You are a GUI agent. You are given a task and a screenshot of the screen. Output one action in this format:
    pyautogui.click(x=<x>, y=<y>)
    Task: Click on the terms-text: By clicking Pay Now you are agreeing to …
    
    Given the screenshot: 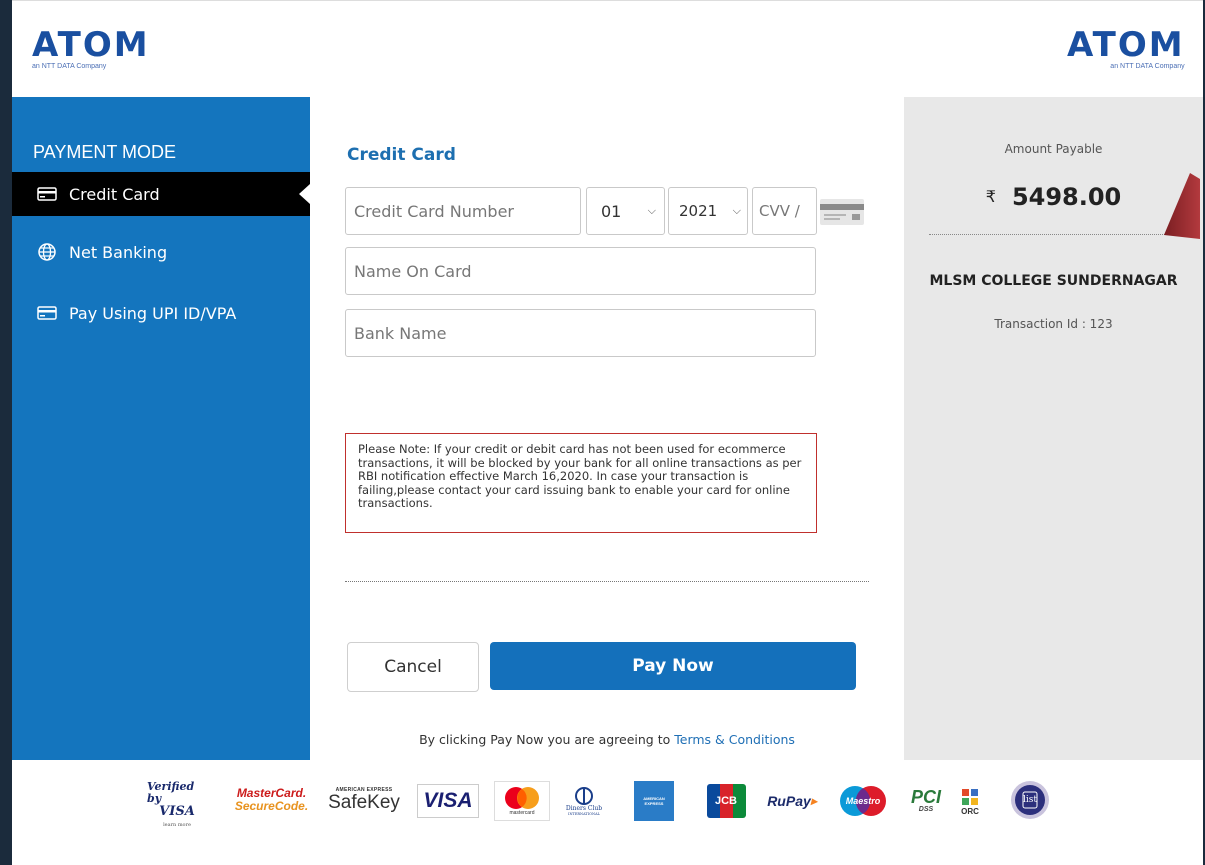 What is the action you would take?
    pyautogui.click(x=607, y=739)
    